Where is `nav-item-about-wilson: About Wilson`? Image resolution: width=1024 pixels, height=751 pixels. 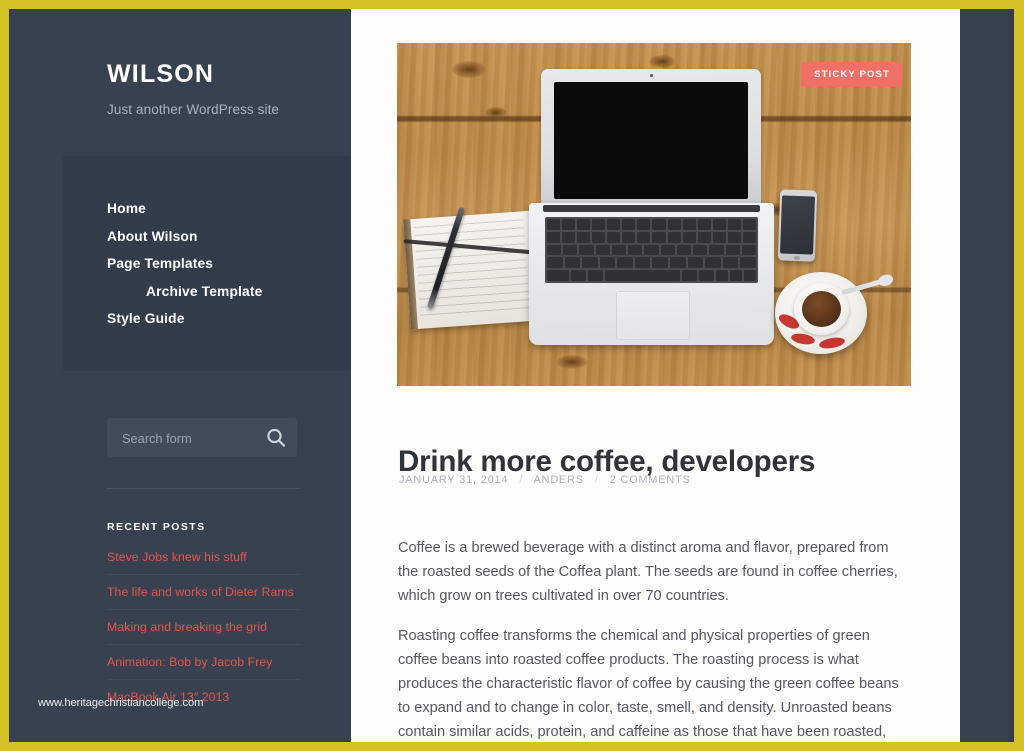
nav-item-about-wilson: About Wilson is located at coordinates (184, 236).